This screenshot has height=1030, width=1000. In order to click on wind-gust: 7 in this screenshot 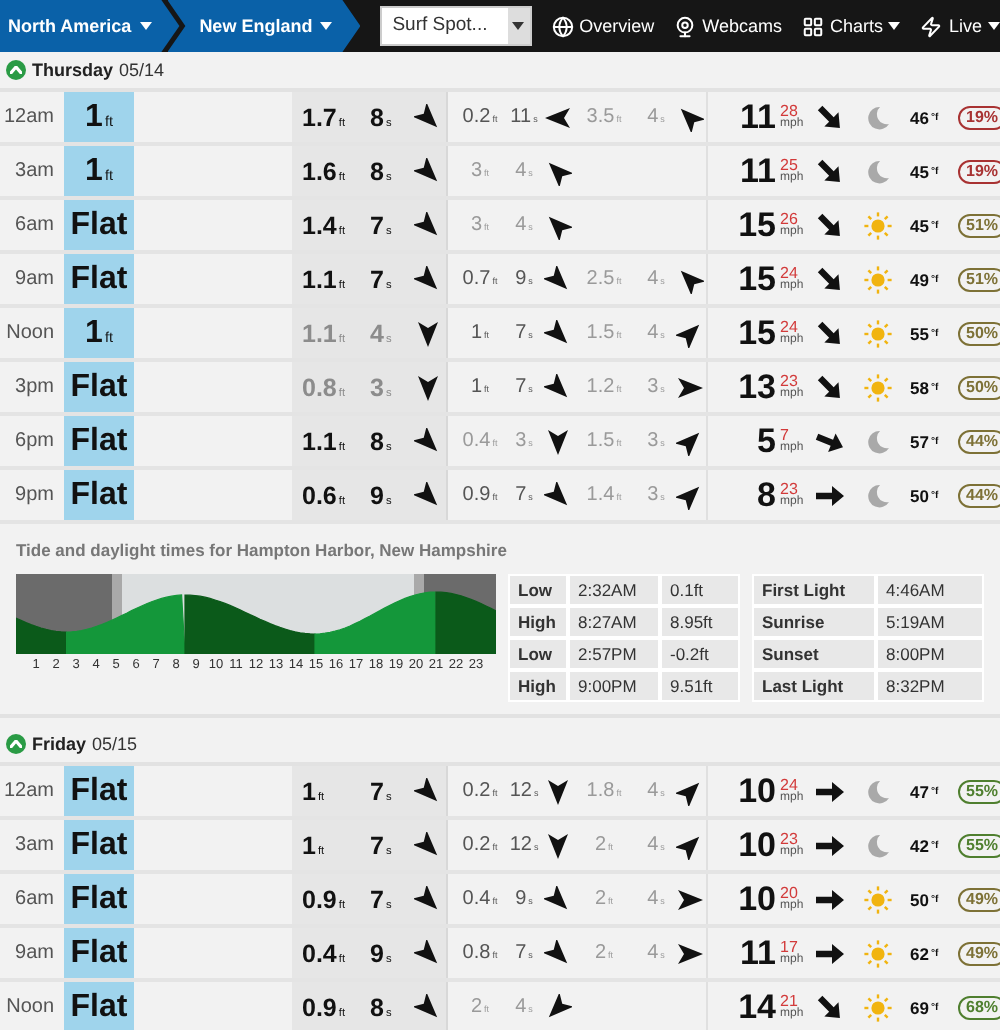, I will do `click(784, 434)`.